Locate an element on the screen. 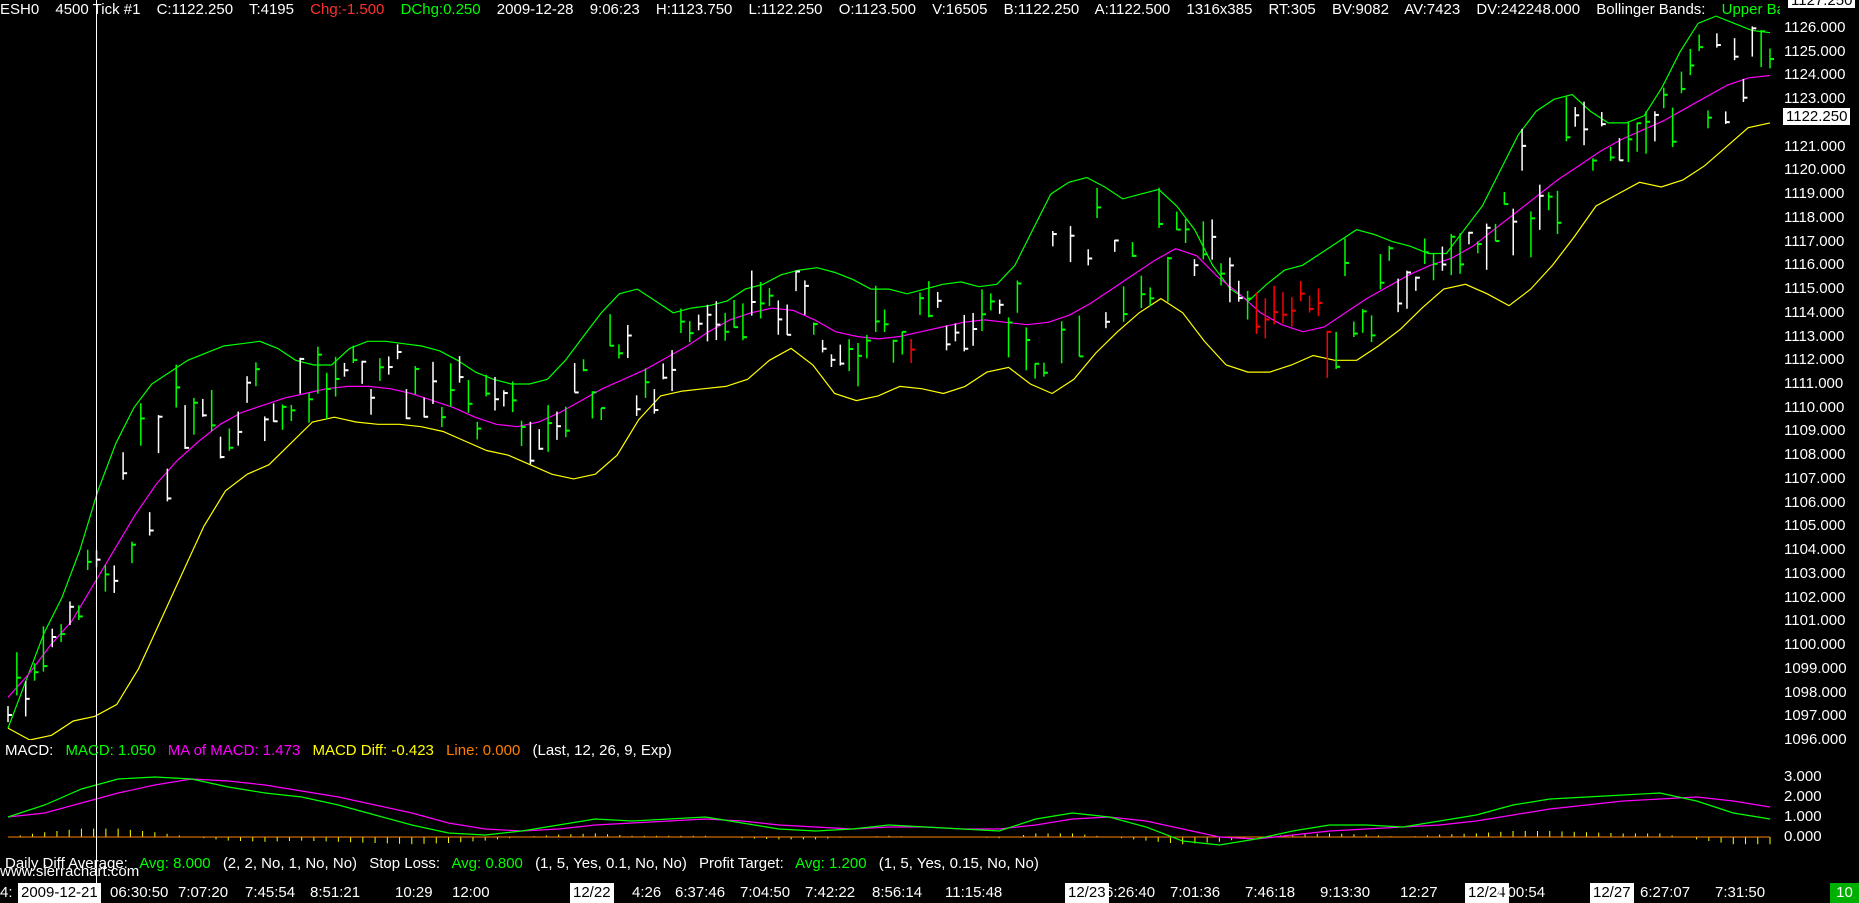  price-axis-label: 1120.000 is located at coordinates (1815, 170).